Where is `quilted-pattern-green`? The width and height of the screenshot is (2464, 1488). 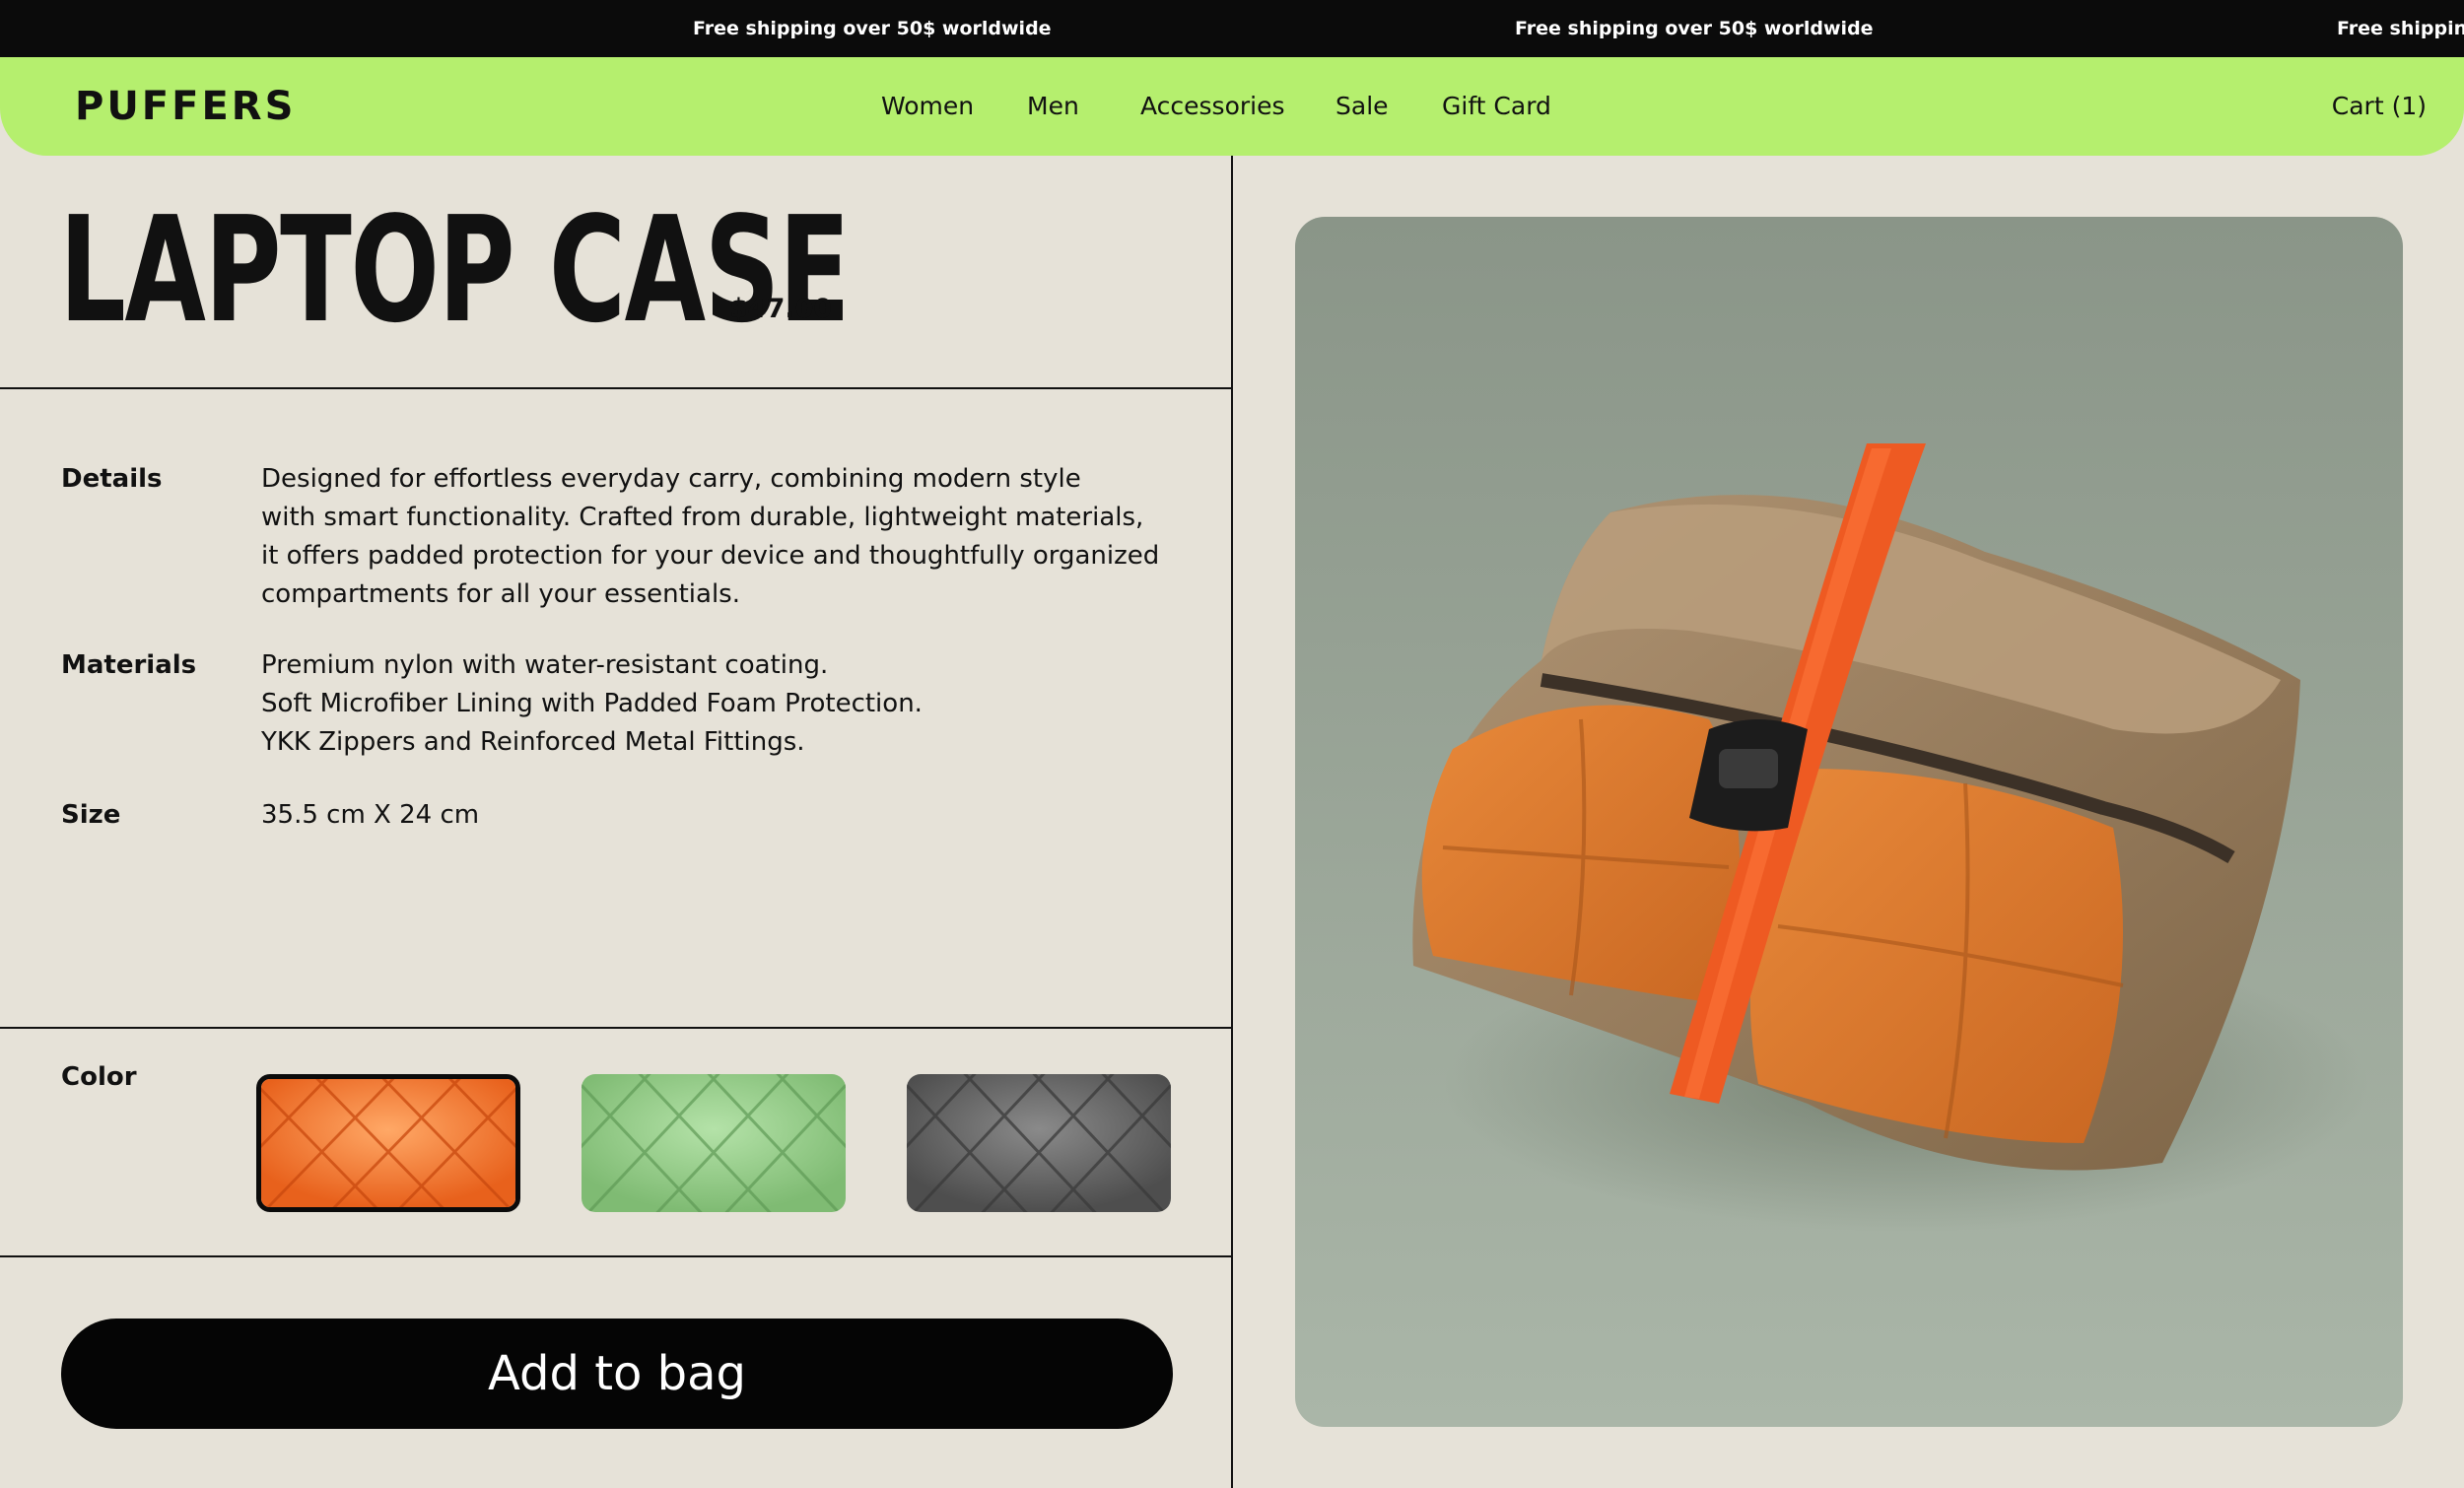
quilted-pattern-green is located at coordinates (714, 1143).